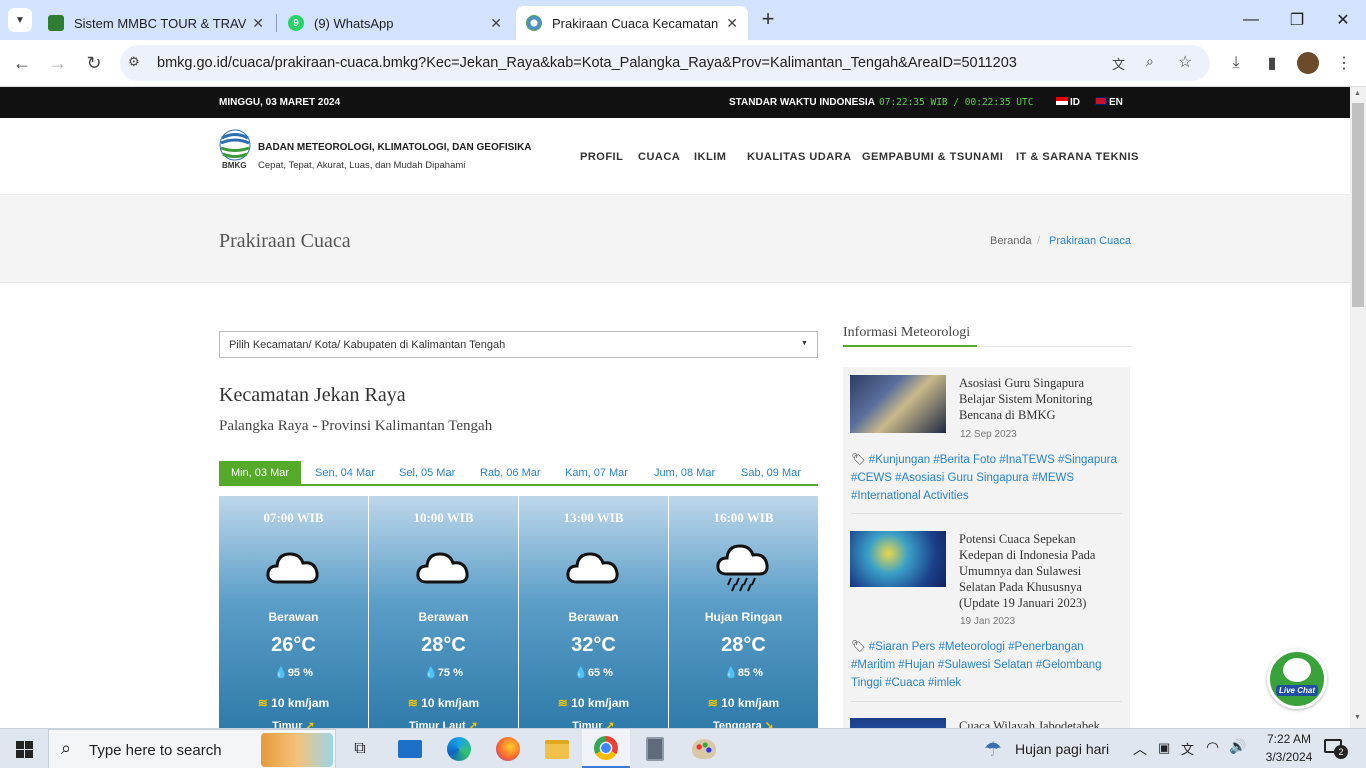 Image resolution: width=1366 pixels, height=768 pixels. I want to click on show-hidden-icons-chevron-icon: ︿, so click(1140, 749).